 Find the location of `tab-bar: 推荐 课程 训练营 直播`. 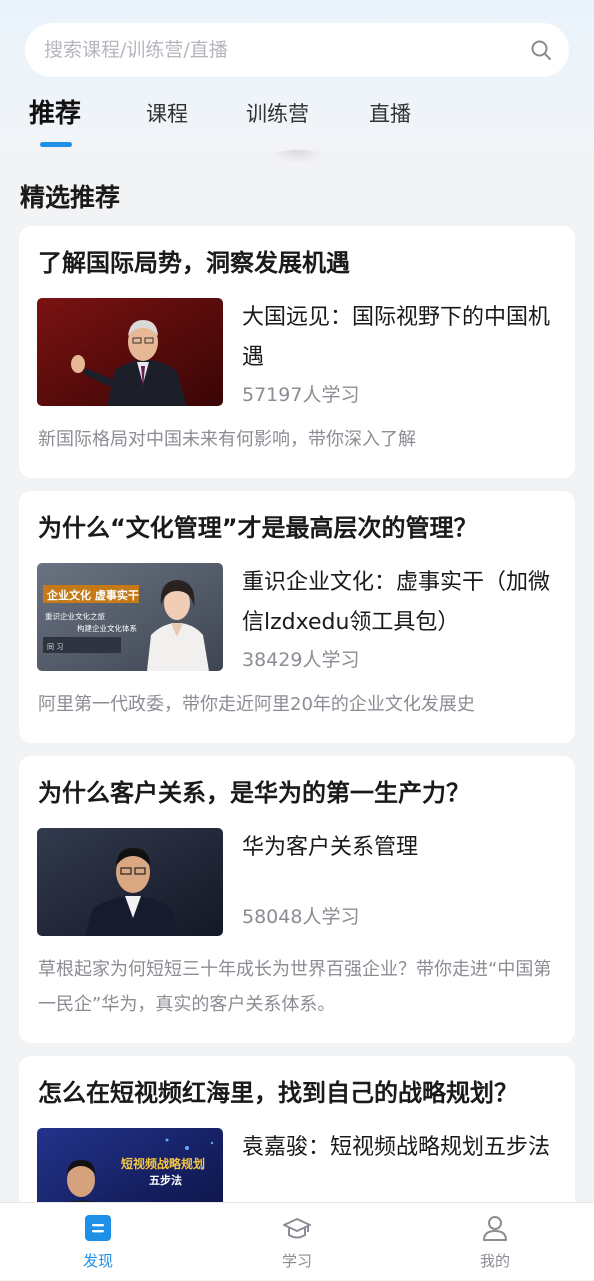

tab-bar: 推荐 课程 训练营 直播 is located at coordinates (297, 120).